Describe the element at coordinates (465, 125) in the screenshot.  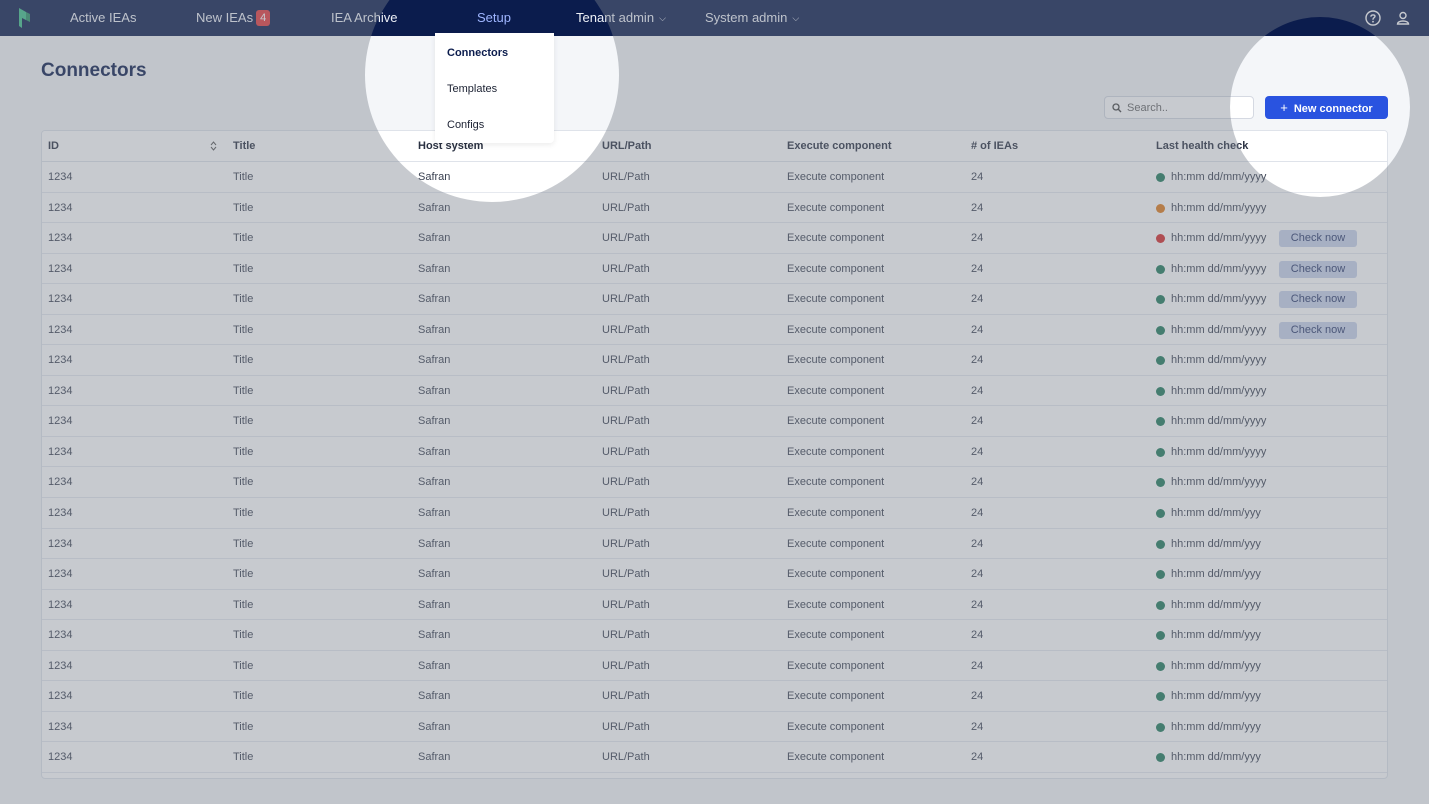
I see `menu-item-configs: Configs` at that location.